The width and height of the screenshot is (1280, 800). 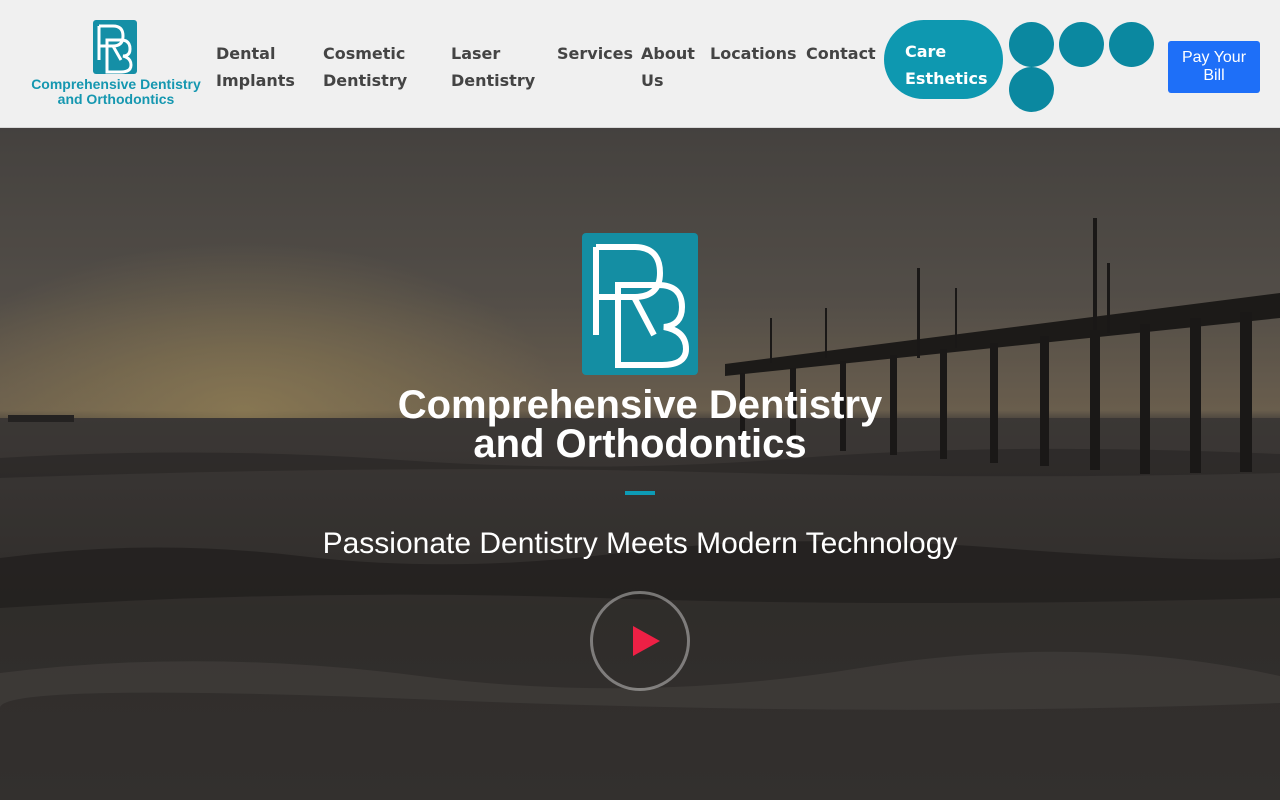 I want to click on logo-text-line1: Comprehensive Dentistry, so click(x=116, y=84).